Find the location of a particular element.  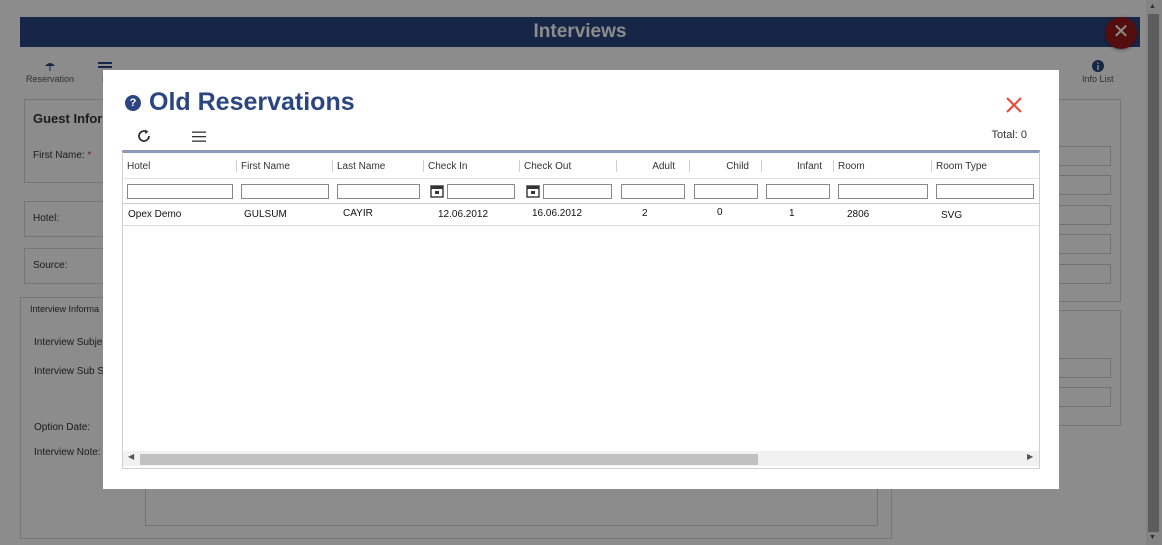

column-header-check-out: Check Out is located at coordinates (545, 166).